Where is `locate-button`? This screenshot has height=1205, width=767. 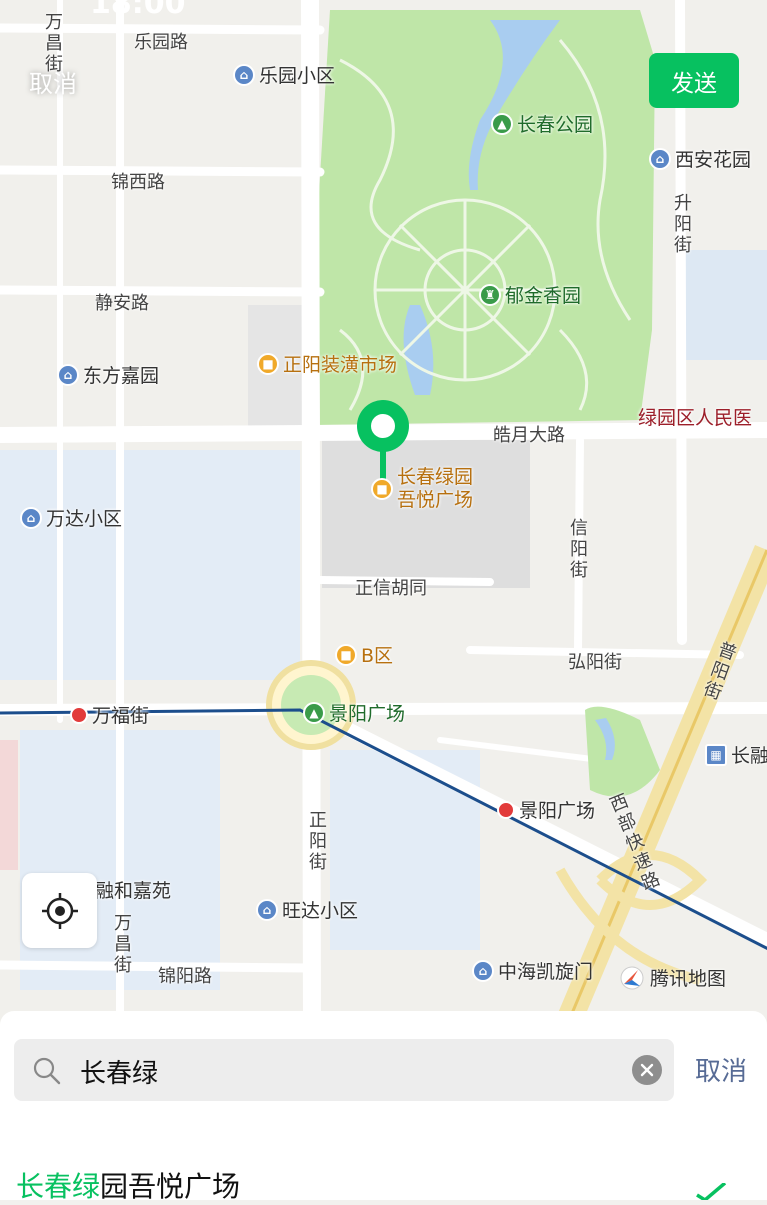 locate-button is located at coordinates (59, 910).